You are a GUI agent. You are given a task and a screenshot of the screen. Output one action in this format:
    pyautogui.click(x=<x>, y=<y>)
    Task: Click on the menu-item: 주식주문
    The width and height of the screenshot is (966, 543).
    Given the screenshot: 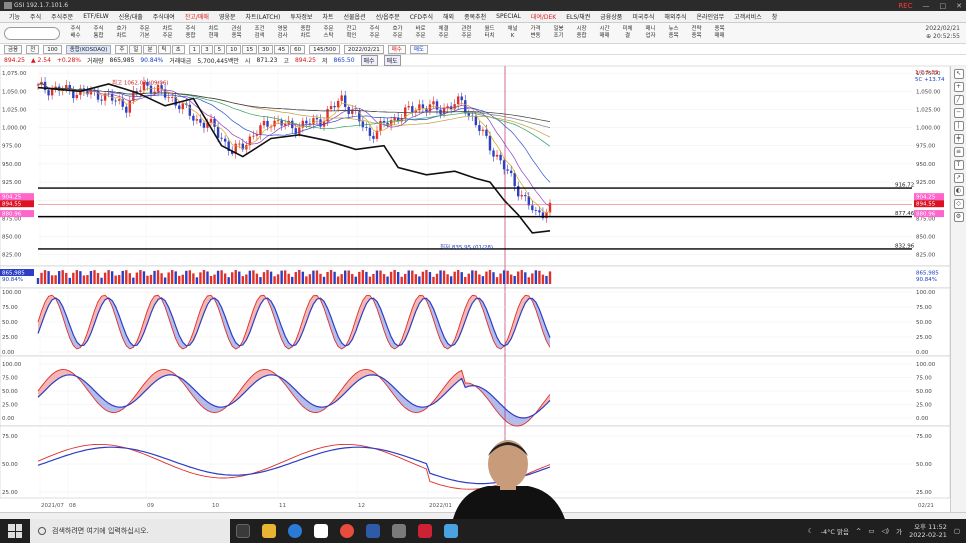 What is the action you would take?
    pyautogui.click(x=62, y=16)
    